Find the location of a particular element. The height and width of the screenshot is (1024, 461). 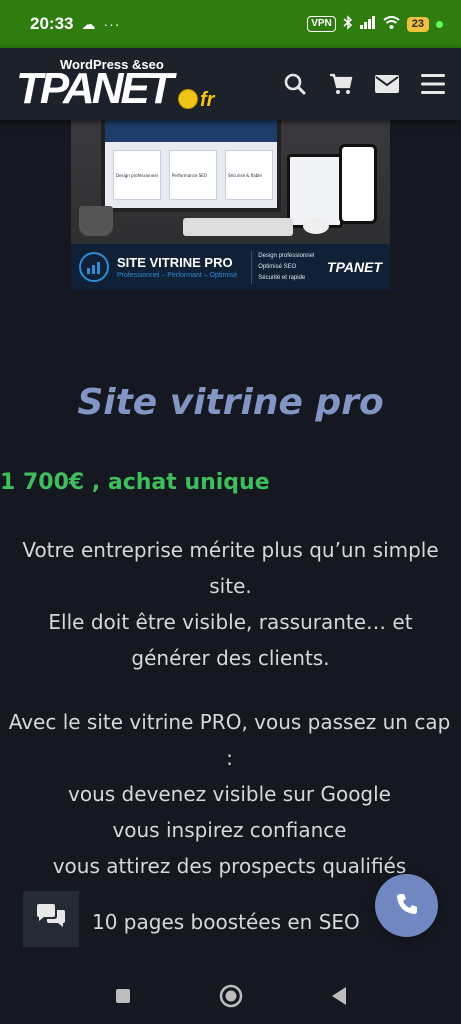

privacy-indicator-dot is located at coordinates (439, 24).